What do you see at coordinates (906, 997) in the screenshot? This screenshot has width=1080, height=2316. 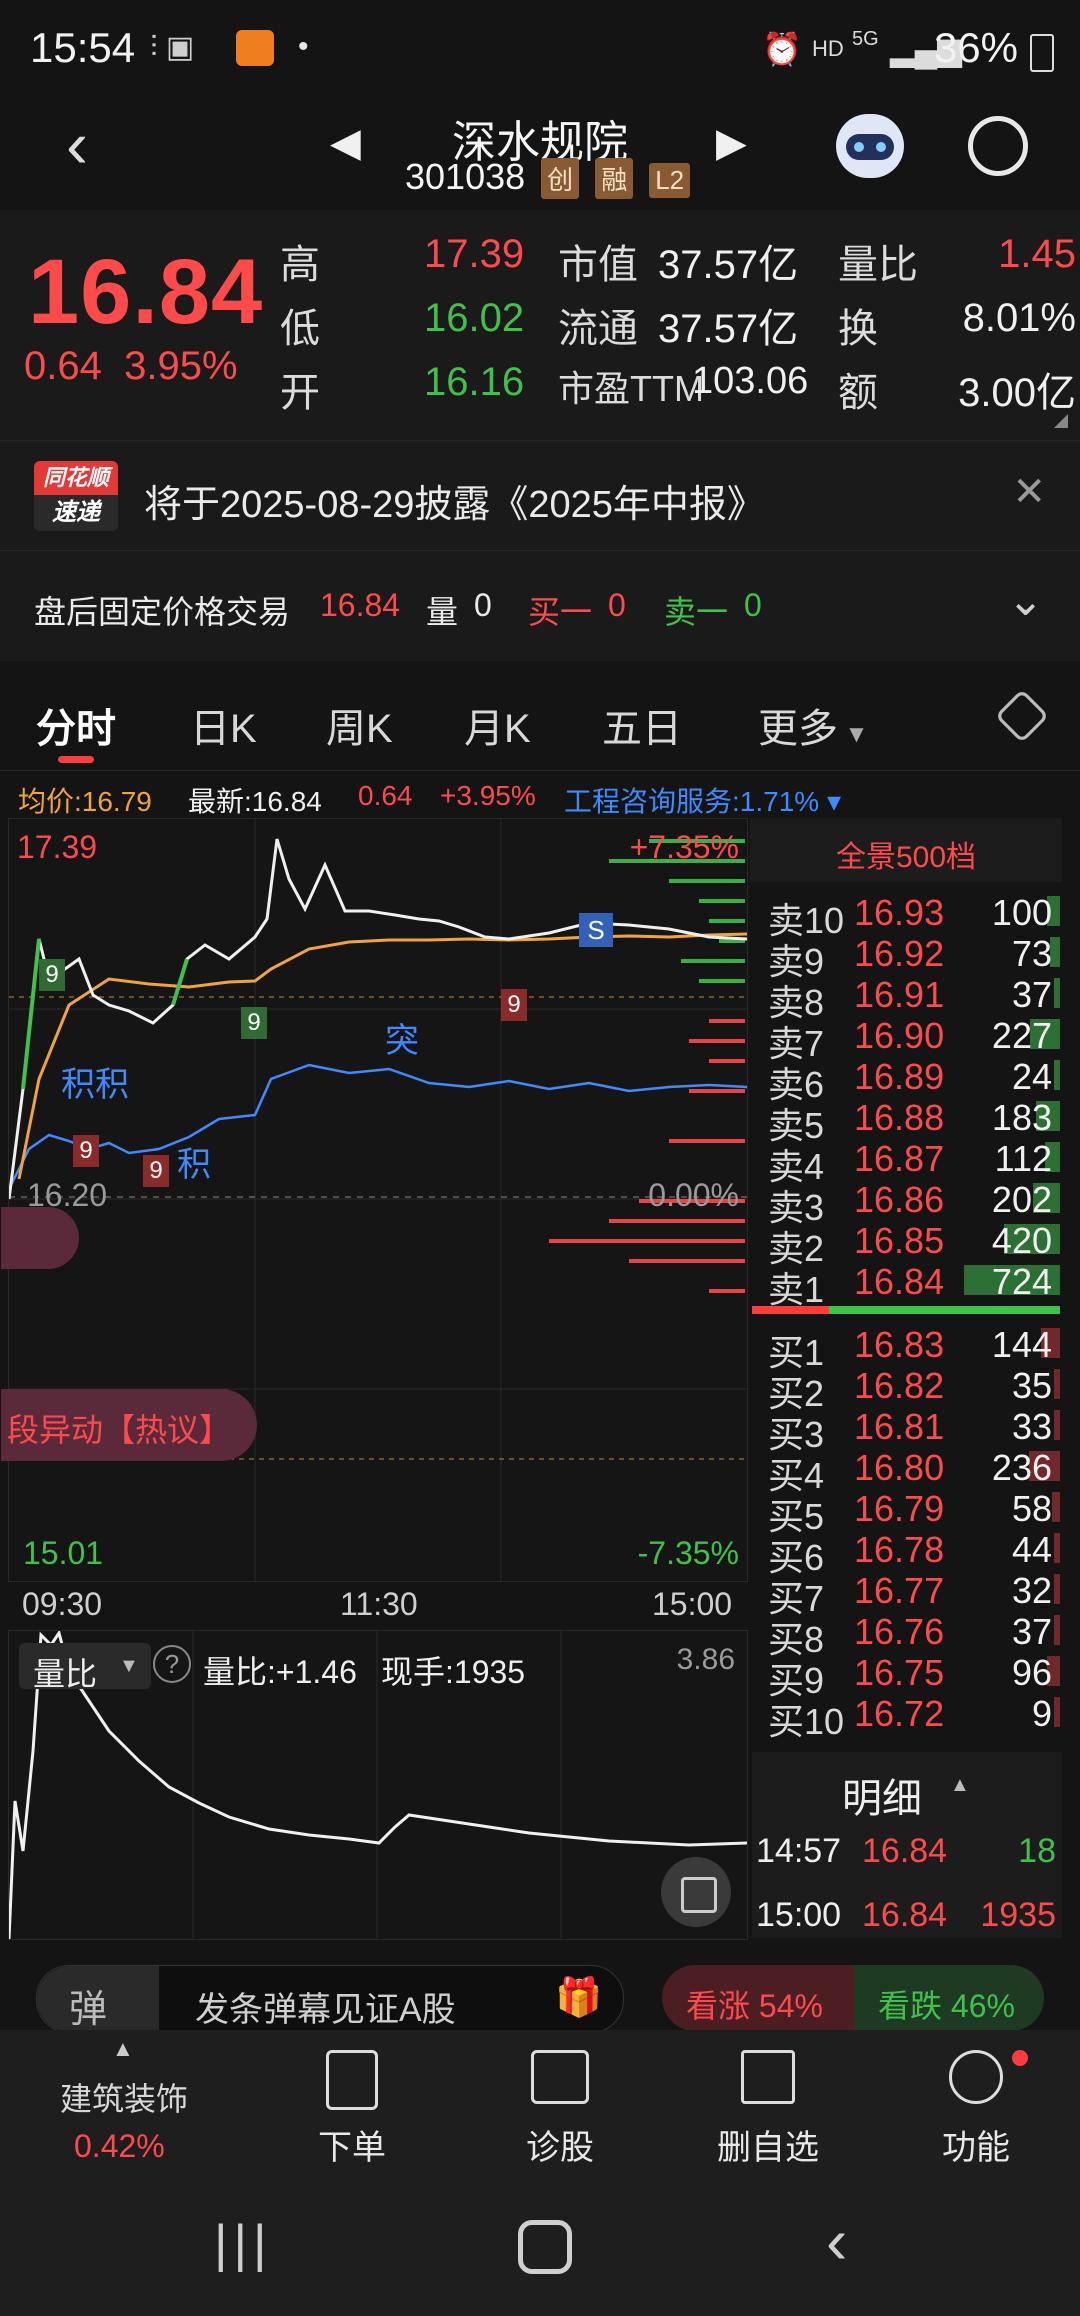 I see `sell-order-row: 卖8 16.91 37` at bounding box center [906, 997].